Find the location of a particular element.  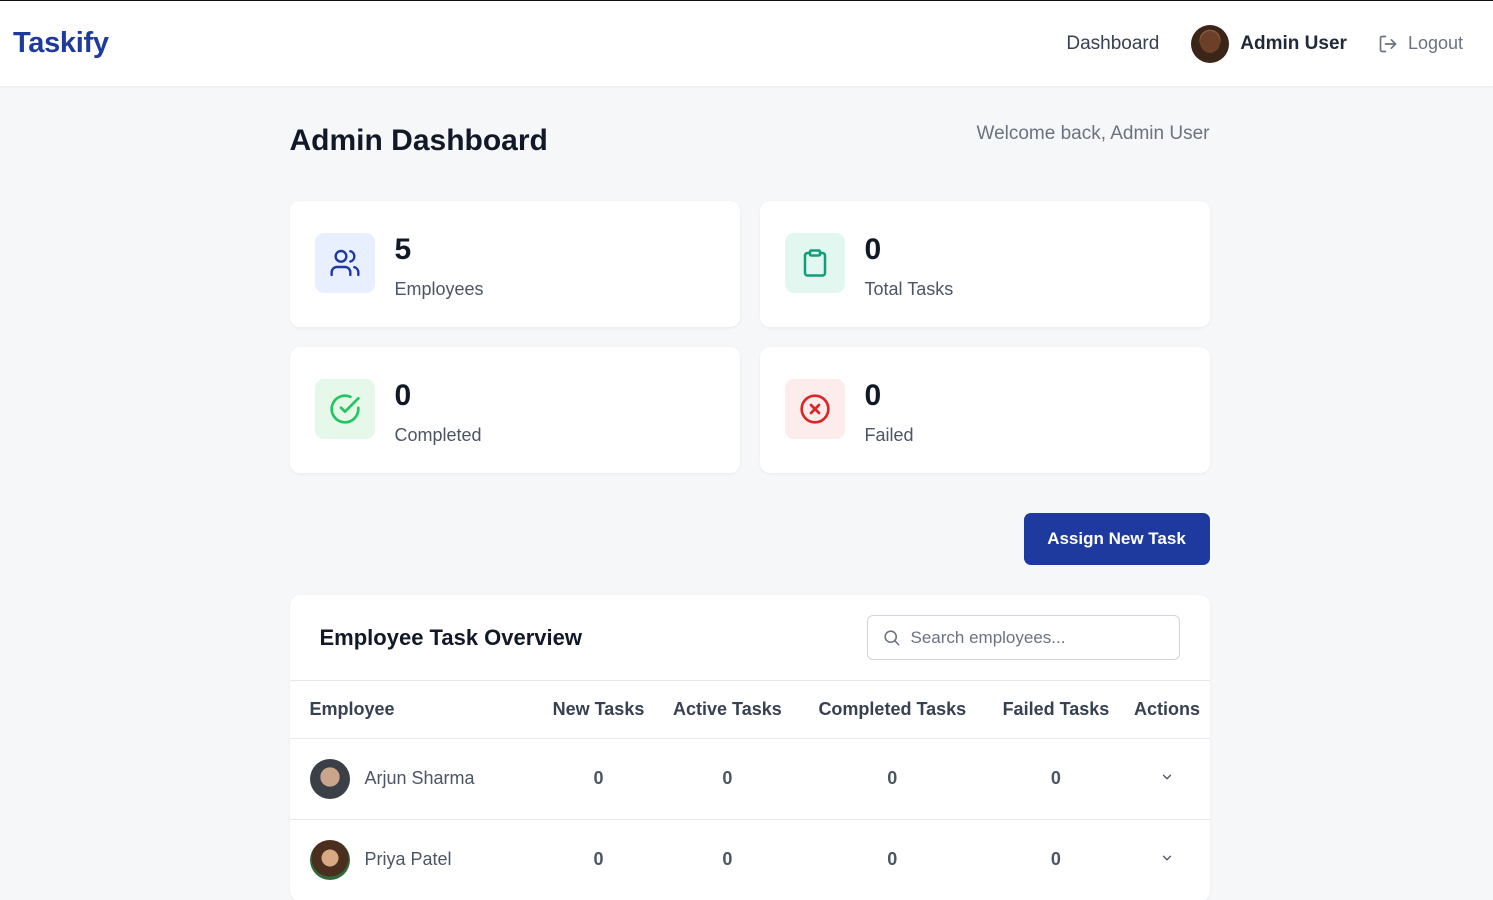

logout-icon is located at coordinates (1388, 43).